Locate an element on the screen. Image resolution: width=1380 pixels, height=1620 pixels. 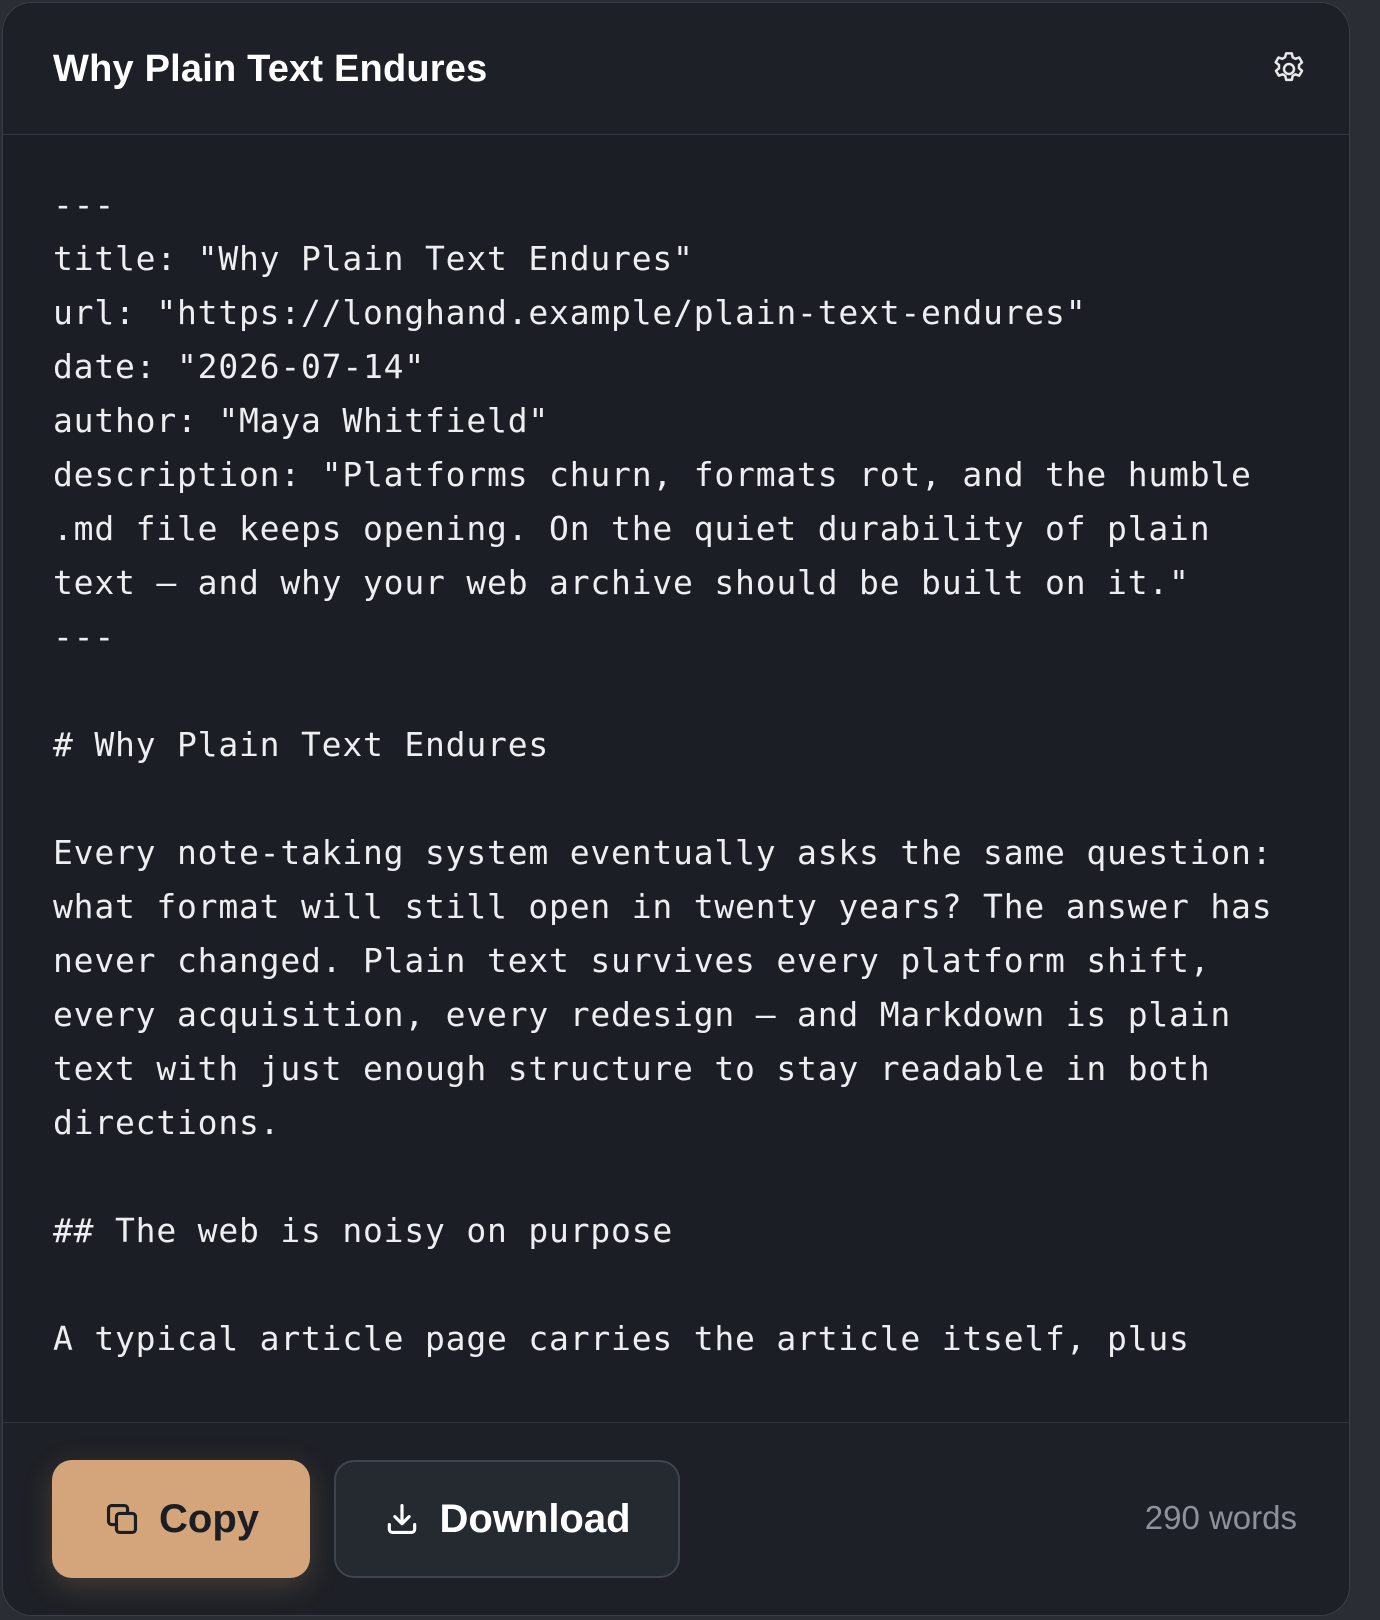
gear-icon is located at coordinates (1289, 69).